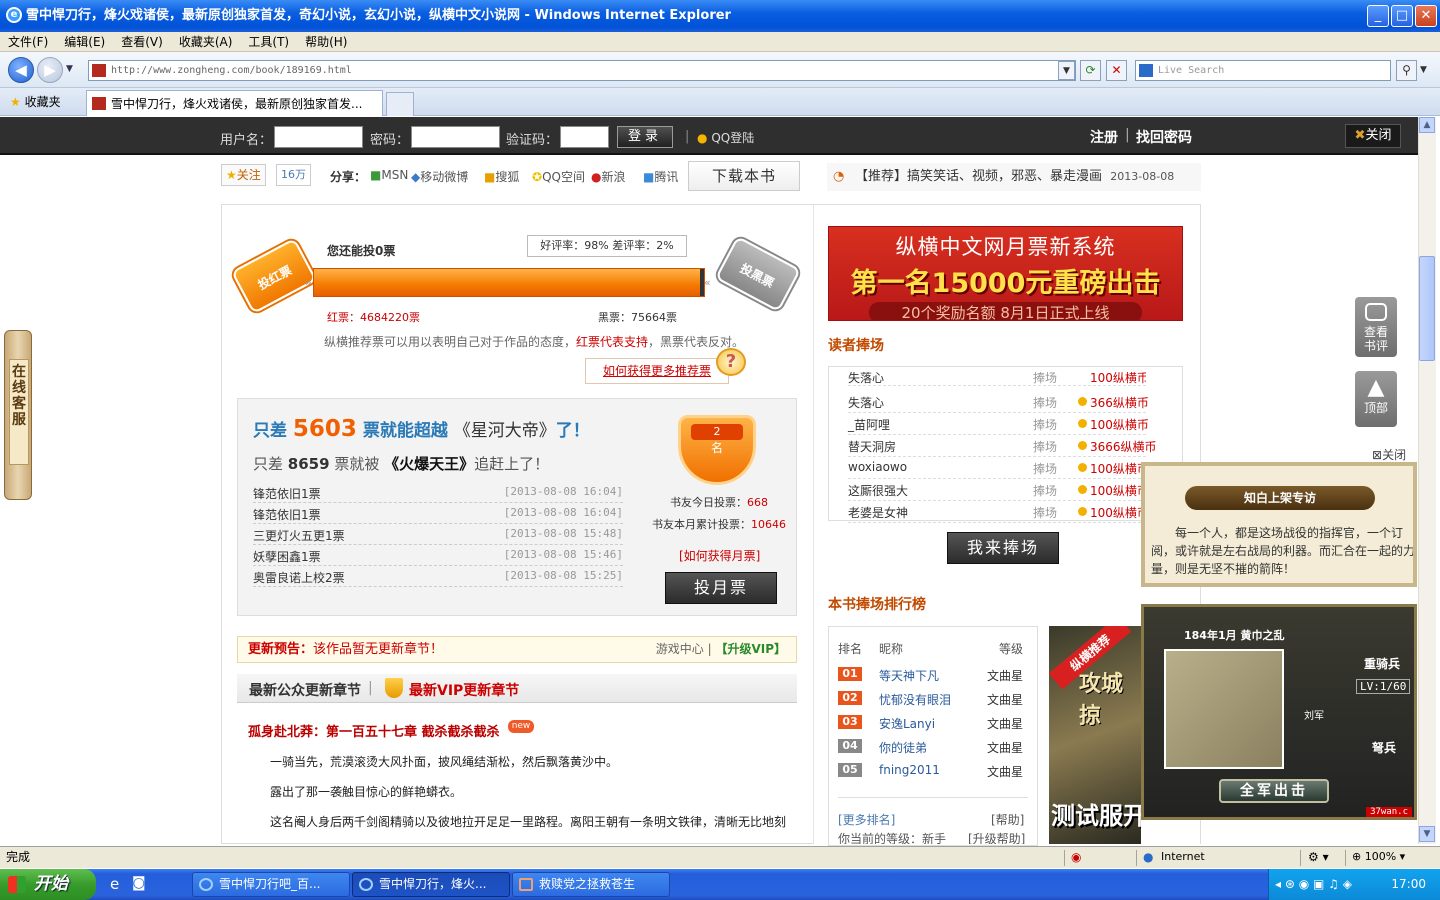 Image resolution: width=1440 pixels, height=900 pixels. What do you see at coordinates (872, 446) in the screenshot?
I see `praise-user: 替天洞房` at bounding box center [872, 446].